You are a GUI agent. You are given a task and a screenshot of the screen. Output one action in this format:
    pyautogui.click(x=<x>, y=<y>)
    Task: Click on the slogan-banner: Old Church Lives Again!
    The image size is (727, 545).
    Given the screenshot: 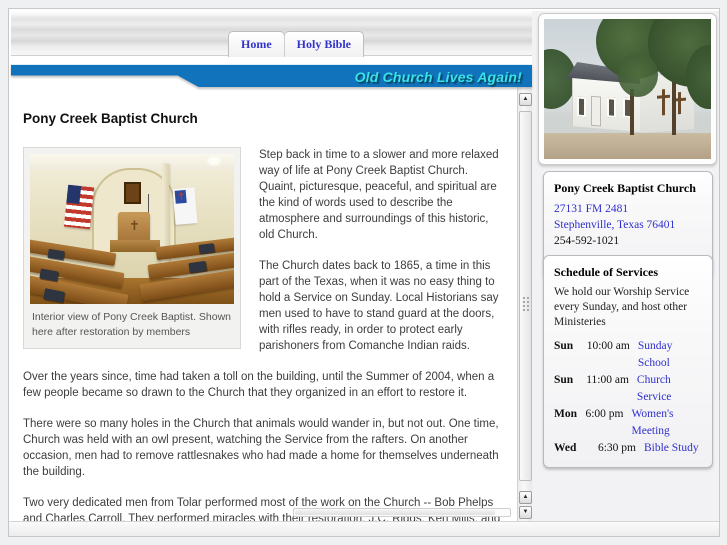 What is the action you would take?
    pyautogui.click(x=271, y=75)
    